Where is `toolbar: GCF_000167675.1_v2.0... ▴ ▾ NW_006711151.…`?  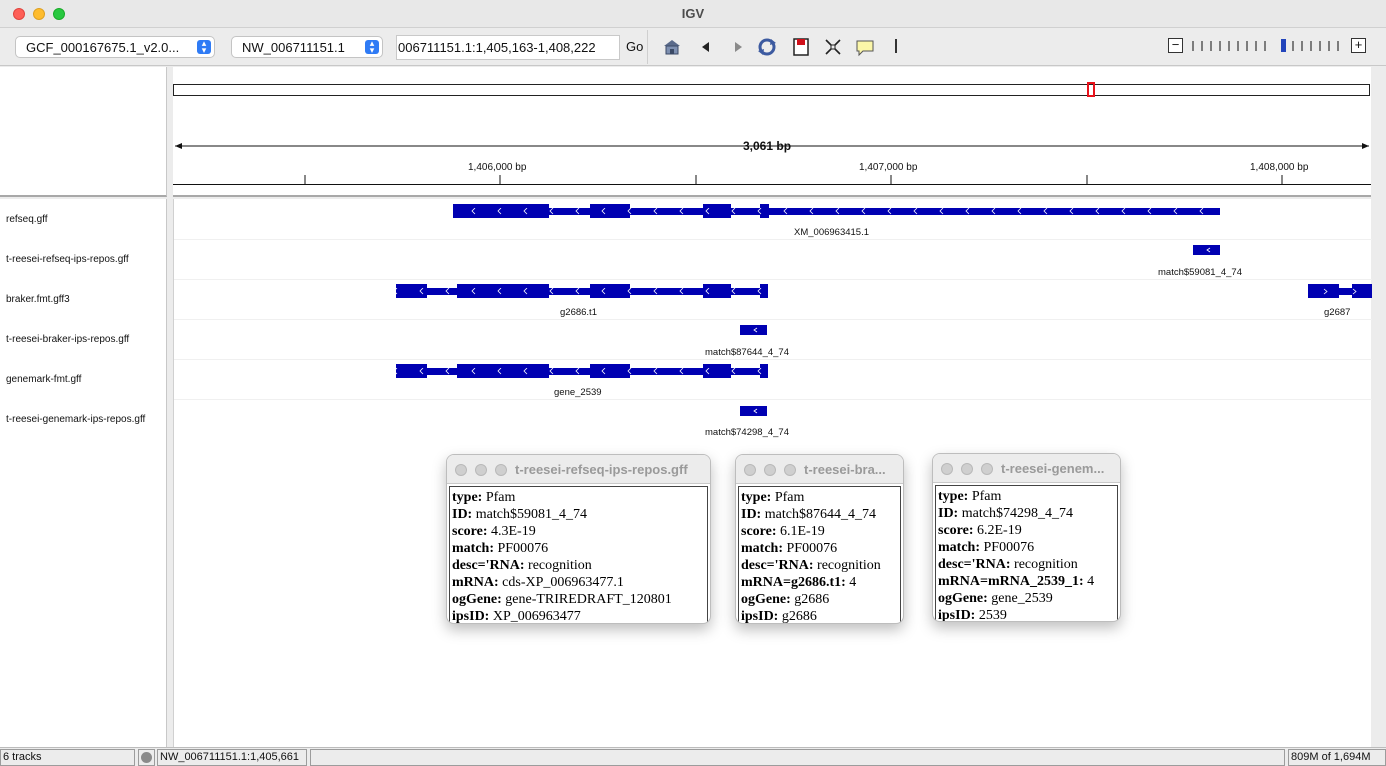
toolbar: GCF_000167675.1_v2.0... ▴ ▾ NW_006711151.… is located at coordinates (693, 47).